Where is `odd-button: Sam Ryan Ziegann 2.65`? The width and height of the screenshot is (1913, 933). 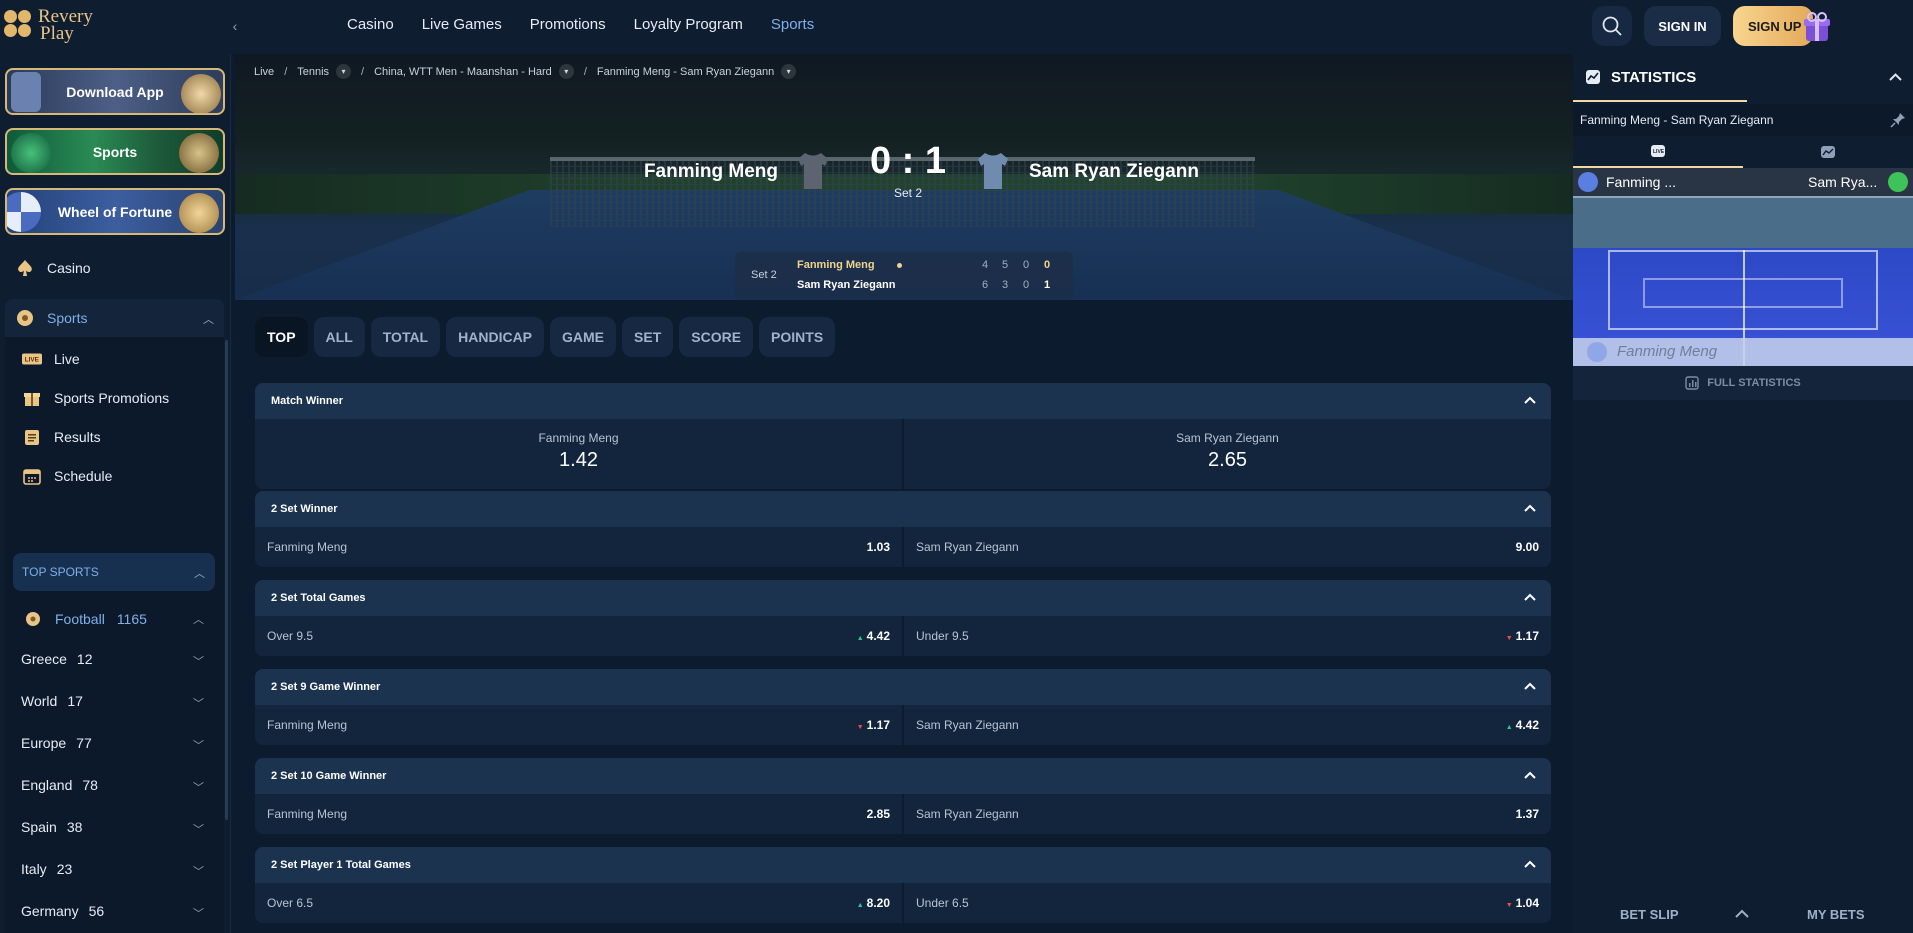
odd-button: Sam Ryan Ziegann 2.65 is located at coordinates (1226, 454).